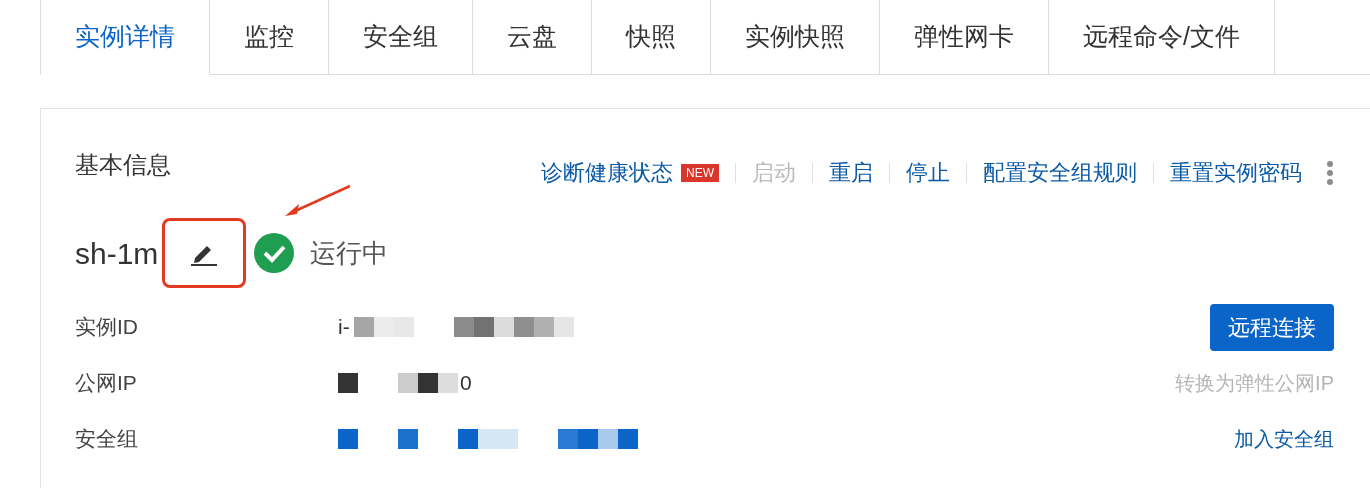 This screenshot has width=1370, height=488. I want to click on tab: 安全组, so click(401, 37).